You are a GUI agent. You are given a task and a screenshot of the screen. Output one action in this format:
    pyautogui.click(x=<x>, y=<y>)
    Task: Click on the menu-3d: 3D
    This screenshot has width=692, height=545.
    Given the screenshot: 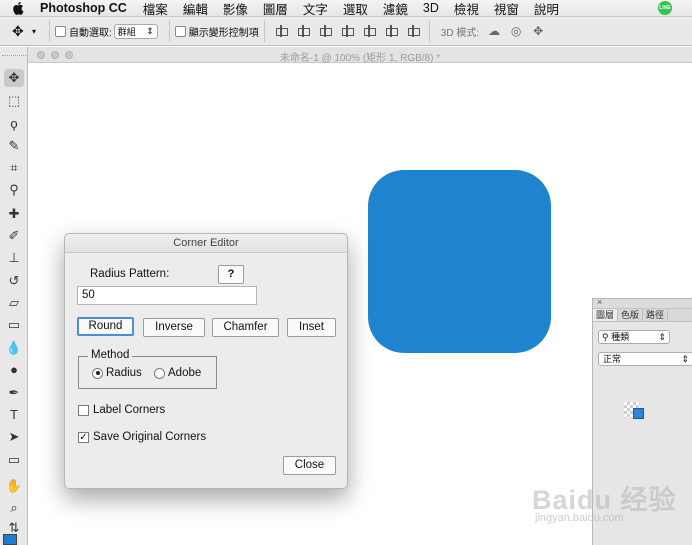 What is the action you would take?
    pyautogui.click(x=431, y=8)
    